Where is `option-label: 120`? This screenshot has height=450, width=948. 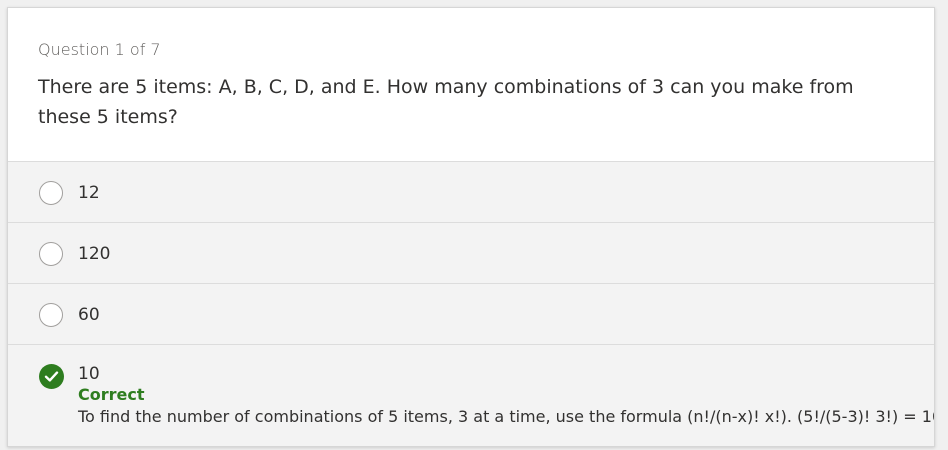
option-label: 120 is located at coordinates (94, 254).